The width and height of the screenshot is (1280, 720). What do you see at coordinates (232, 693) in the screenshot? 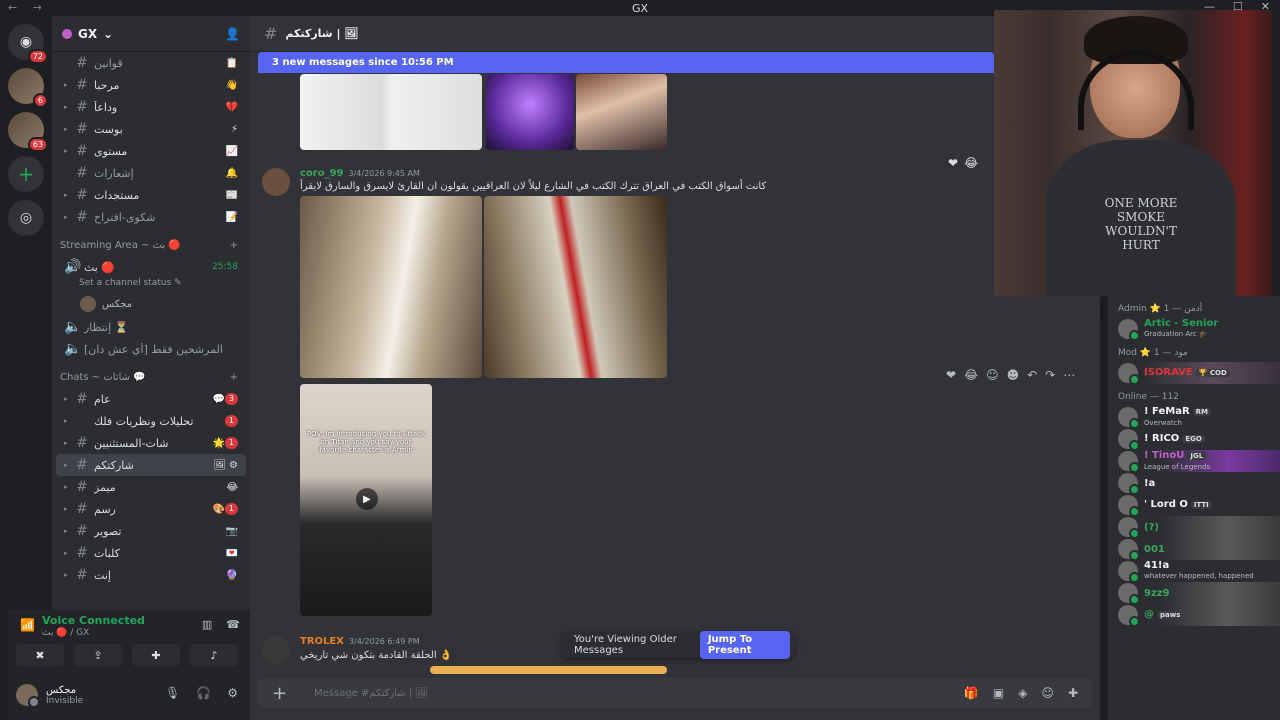
I see `gear-icon: ⚙` at bounding box center [232, 693].